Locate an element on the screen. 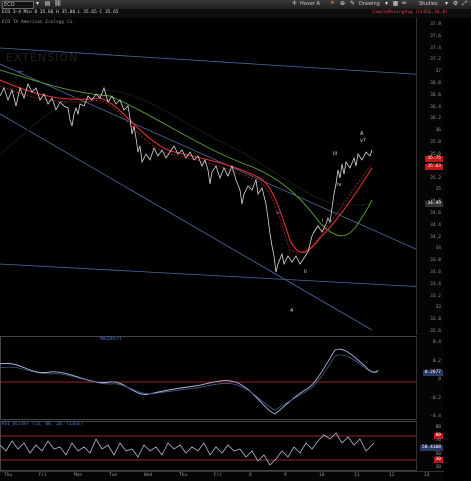 Image resolution: width=471 pixels, height=481 pixels. price-axis-tick: 34.6 is located at coordinates (435, 213).